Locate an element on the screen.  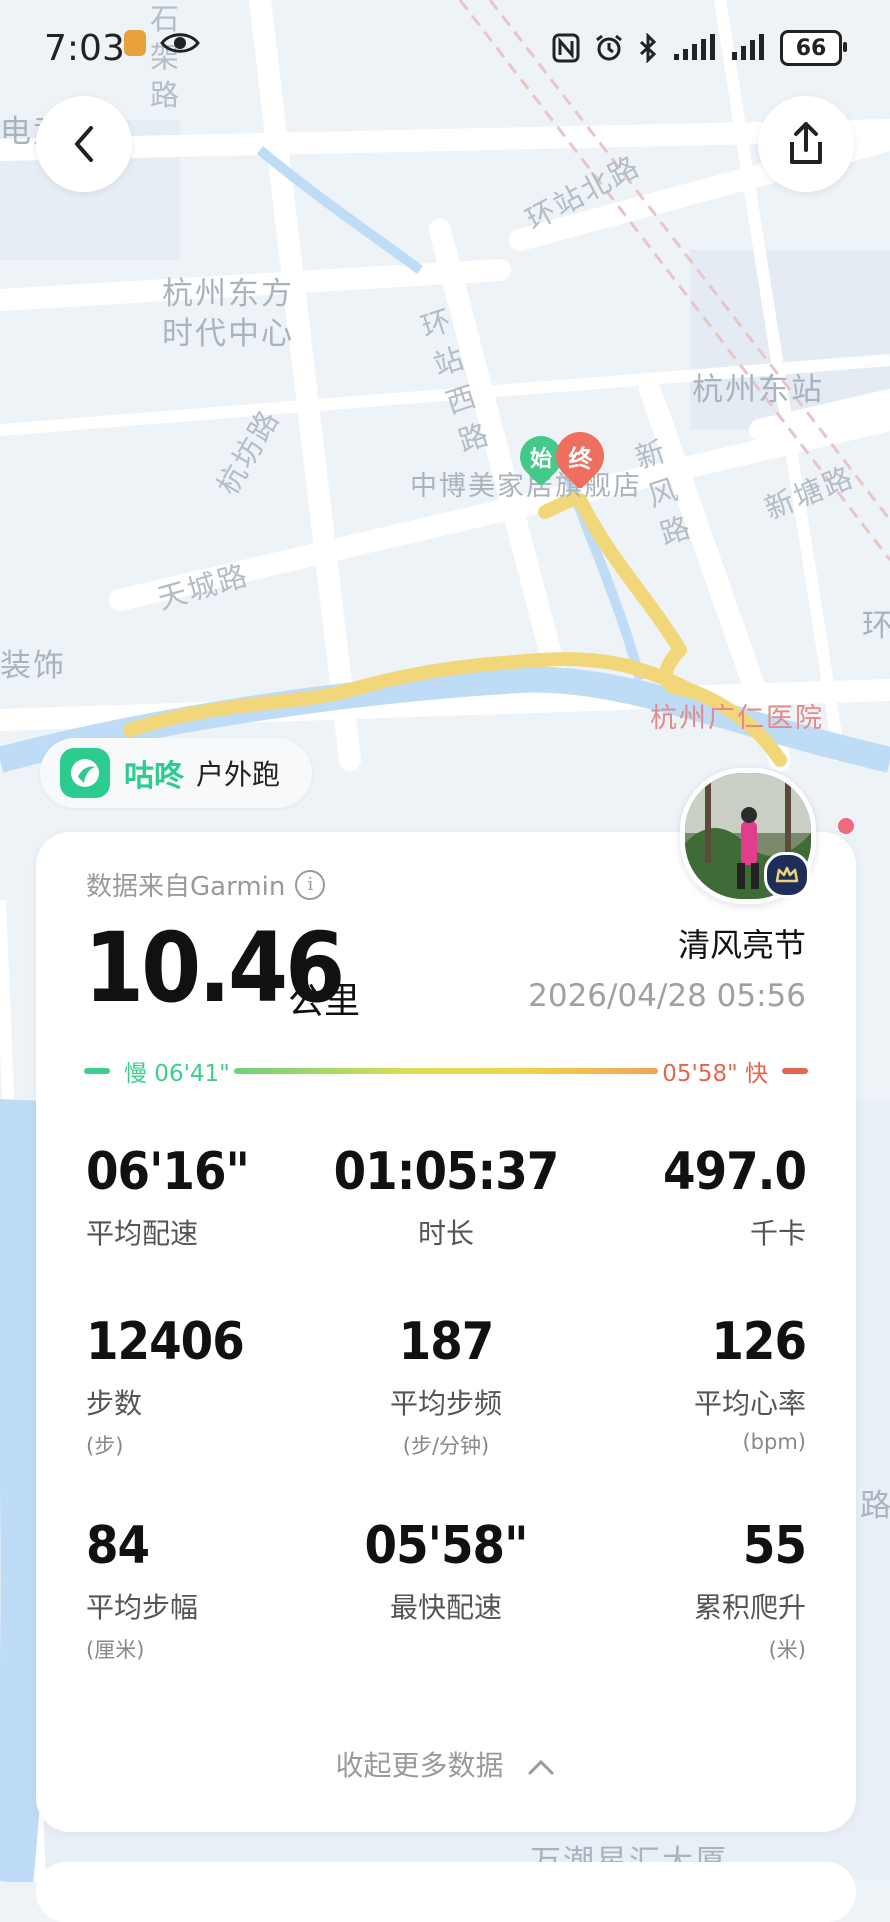
data-source-label: 数据来自Garmin is located at coordinates (186, 887).